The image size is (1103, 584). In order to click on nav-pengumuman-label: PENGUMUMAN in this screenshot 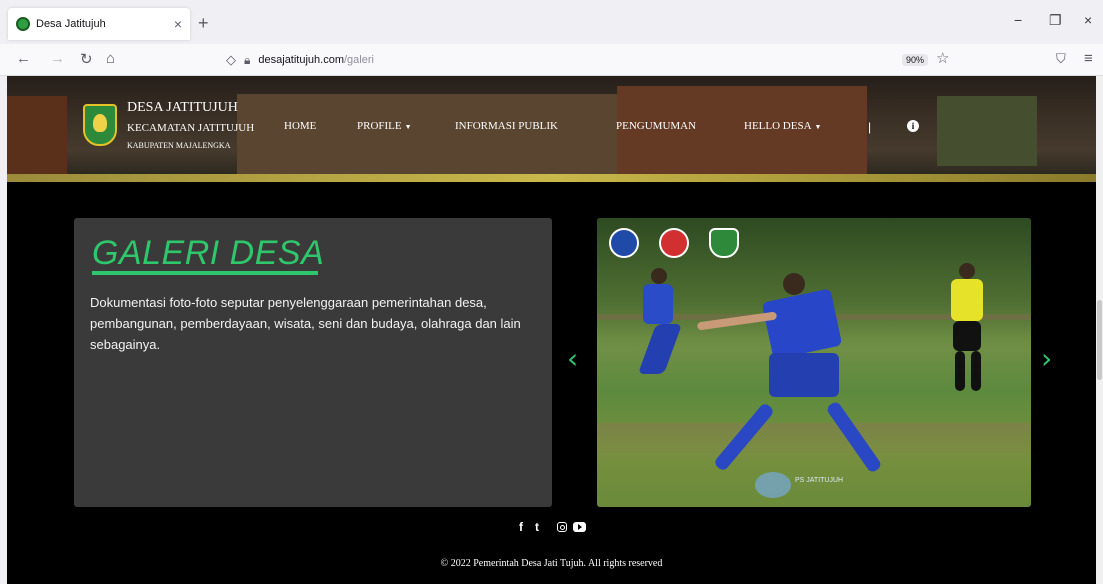, I will do `click(656, 126)`.